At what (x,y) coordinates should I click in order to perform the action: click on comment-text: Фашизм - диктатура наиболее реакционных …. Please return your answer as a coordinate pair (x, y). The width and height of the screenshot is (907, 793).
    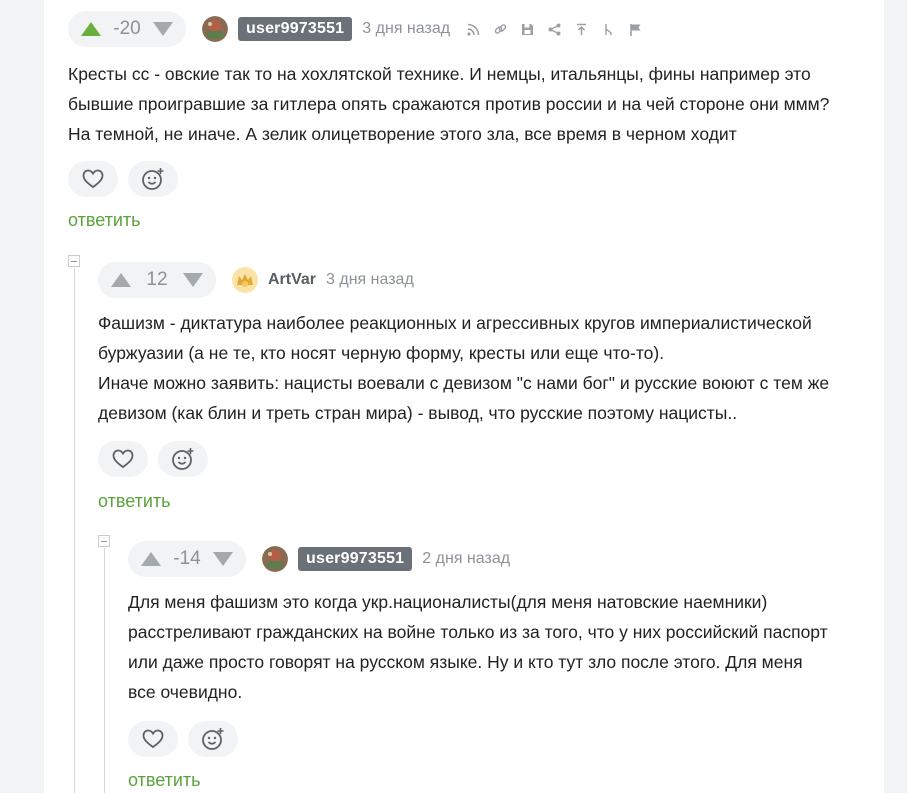
    Looking at the image, I should click on (478, 368).